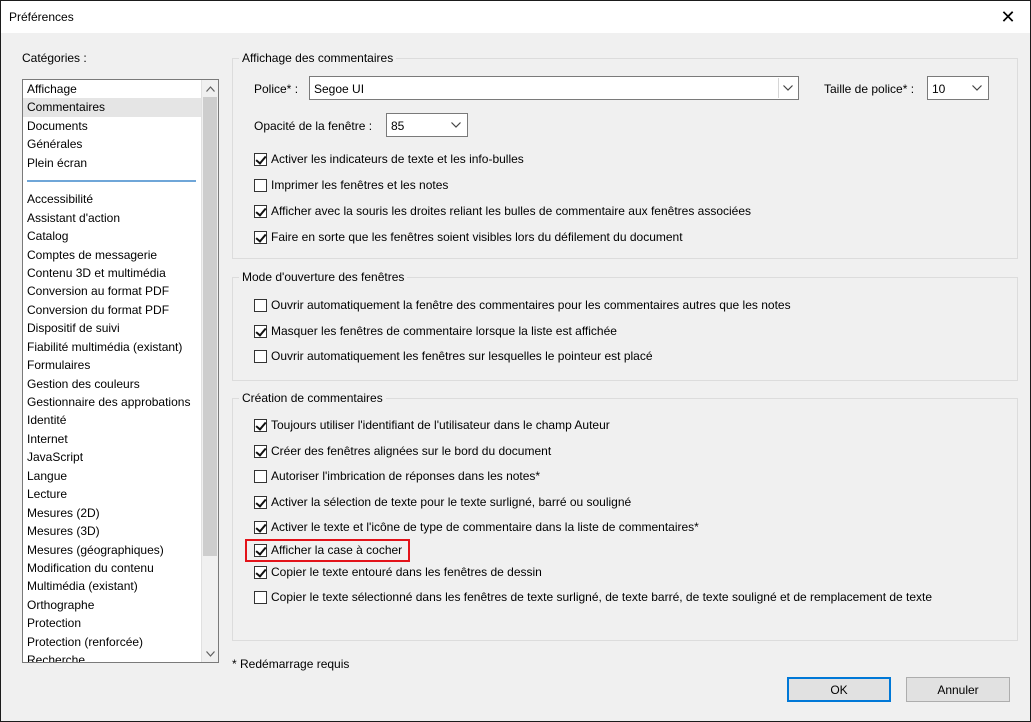  What do you see at coordinates (112, 126) in the screenshot?
I see `category-item-documents: Documents` at bounding box center [112, 126].